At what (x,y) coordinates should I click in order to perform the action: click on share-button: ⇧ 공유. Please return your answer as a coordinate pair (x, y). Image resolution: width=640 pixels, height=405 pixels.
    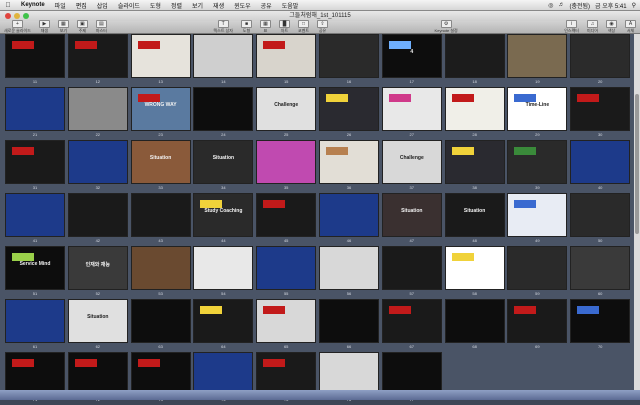
    Looking at the image, I should click on (323, 27).